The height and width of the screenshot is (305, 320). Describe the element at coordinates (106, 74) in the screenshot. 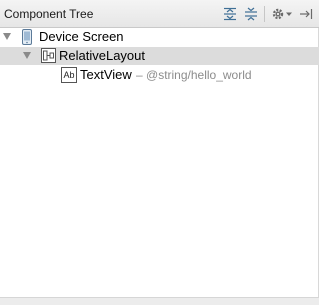

I see `tree-node-label: TextView` at that location.